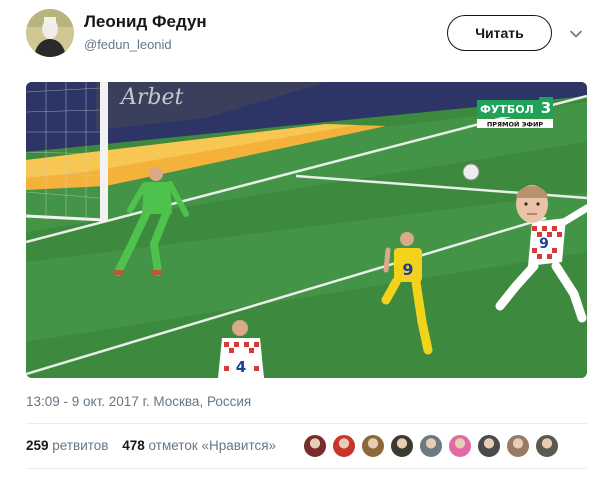  What do you see at coordinates (151, 97) in the screenshot?
I see `ad-board-text: Arbet` at bounding box center [151, 97].